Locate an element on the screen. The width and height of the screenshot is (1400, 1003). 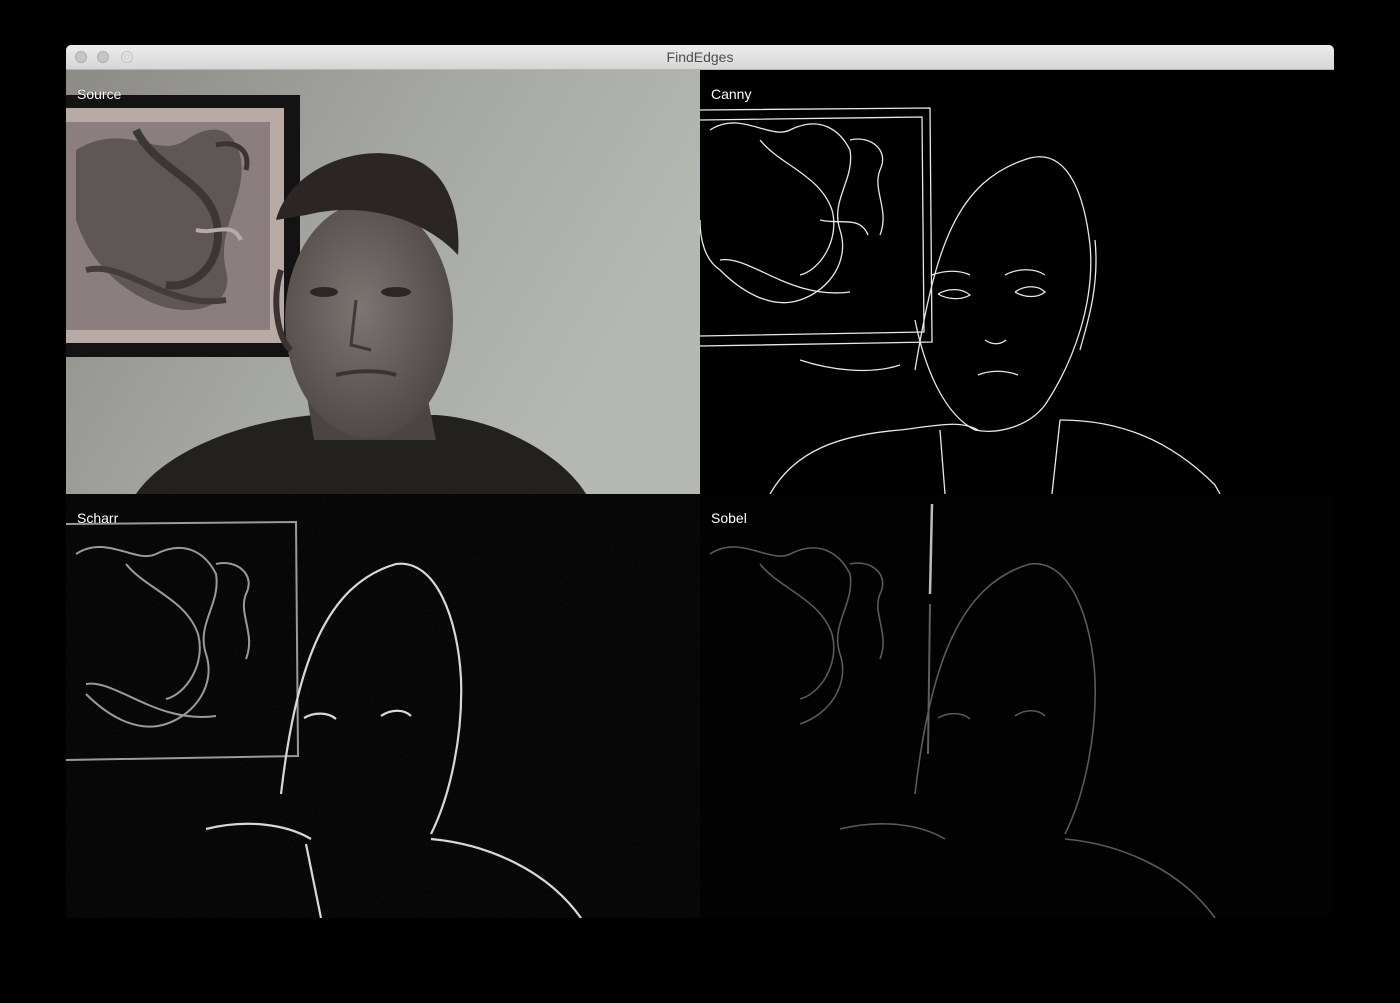
sobel-label: Sobel is located at coordinates (729, 518).